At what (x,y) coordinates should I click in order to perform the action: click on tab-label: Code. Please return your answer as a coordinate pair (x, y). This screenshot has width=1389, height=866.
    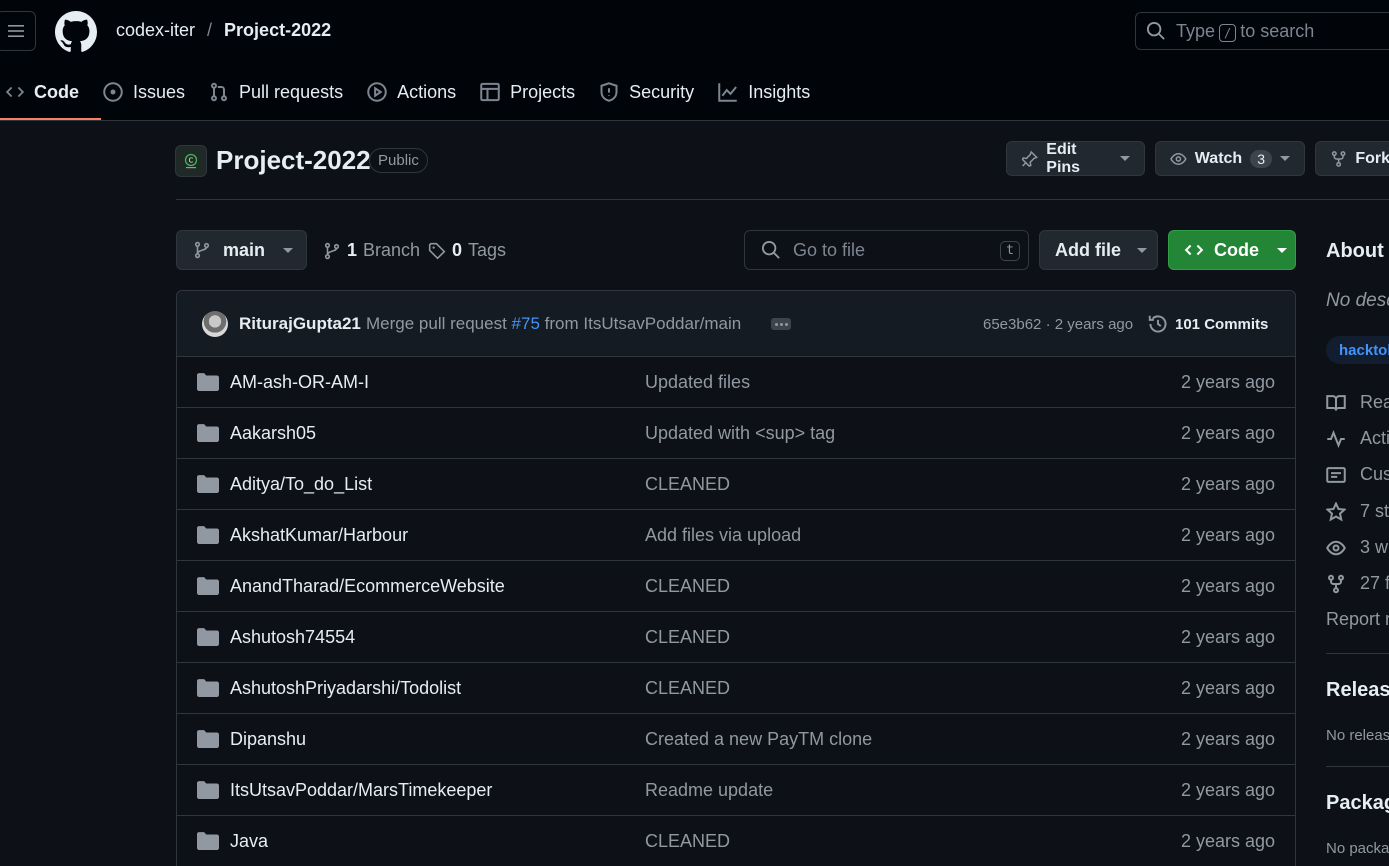
    Looking at the image, I should click on (56, 91).